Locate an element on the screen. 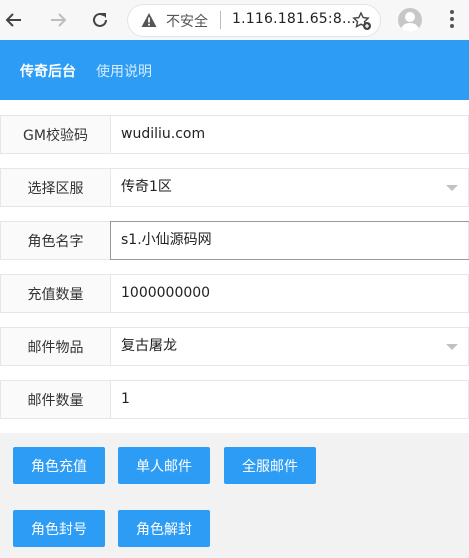 The image size is (469, 558). nav-help-link: 使用说明 is located at coordinates (124, 71).